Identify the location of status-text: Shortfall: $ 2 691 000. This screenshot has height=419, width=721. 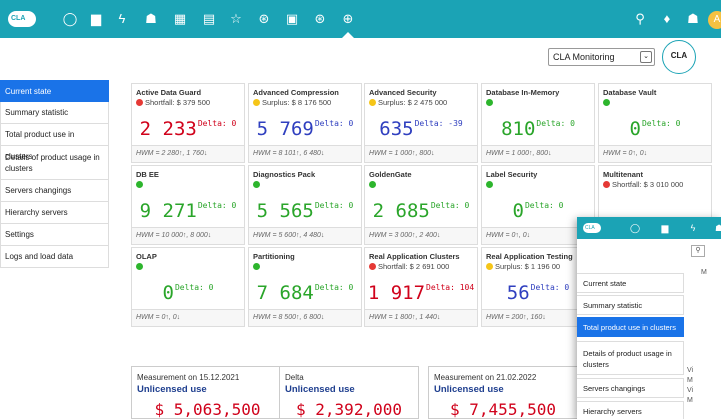
(414, 266).